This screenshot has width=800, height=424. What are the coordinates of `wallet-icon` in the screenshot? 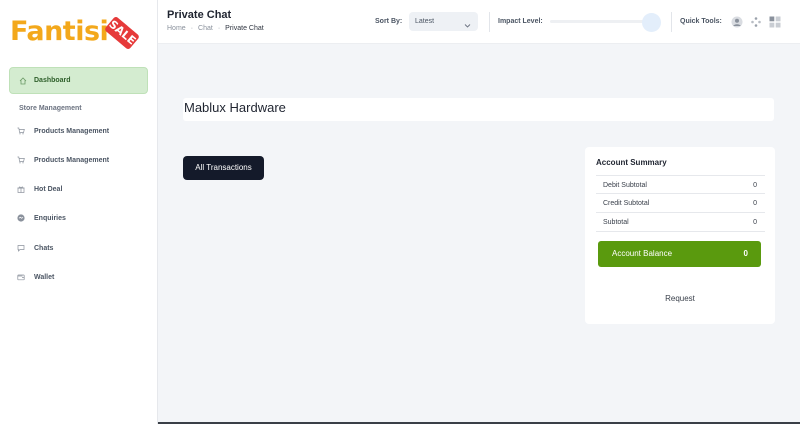 It's located at (21, 277).